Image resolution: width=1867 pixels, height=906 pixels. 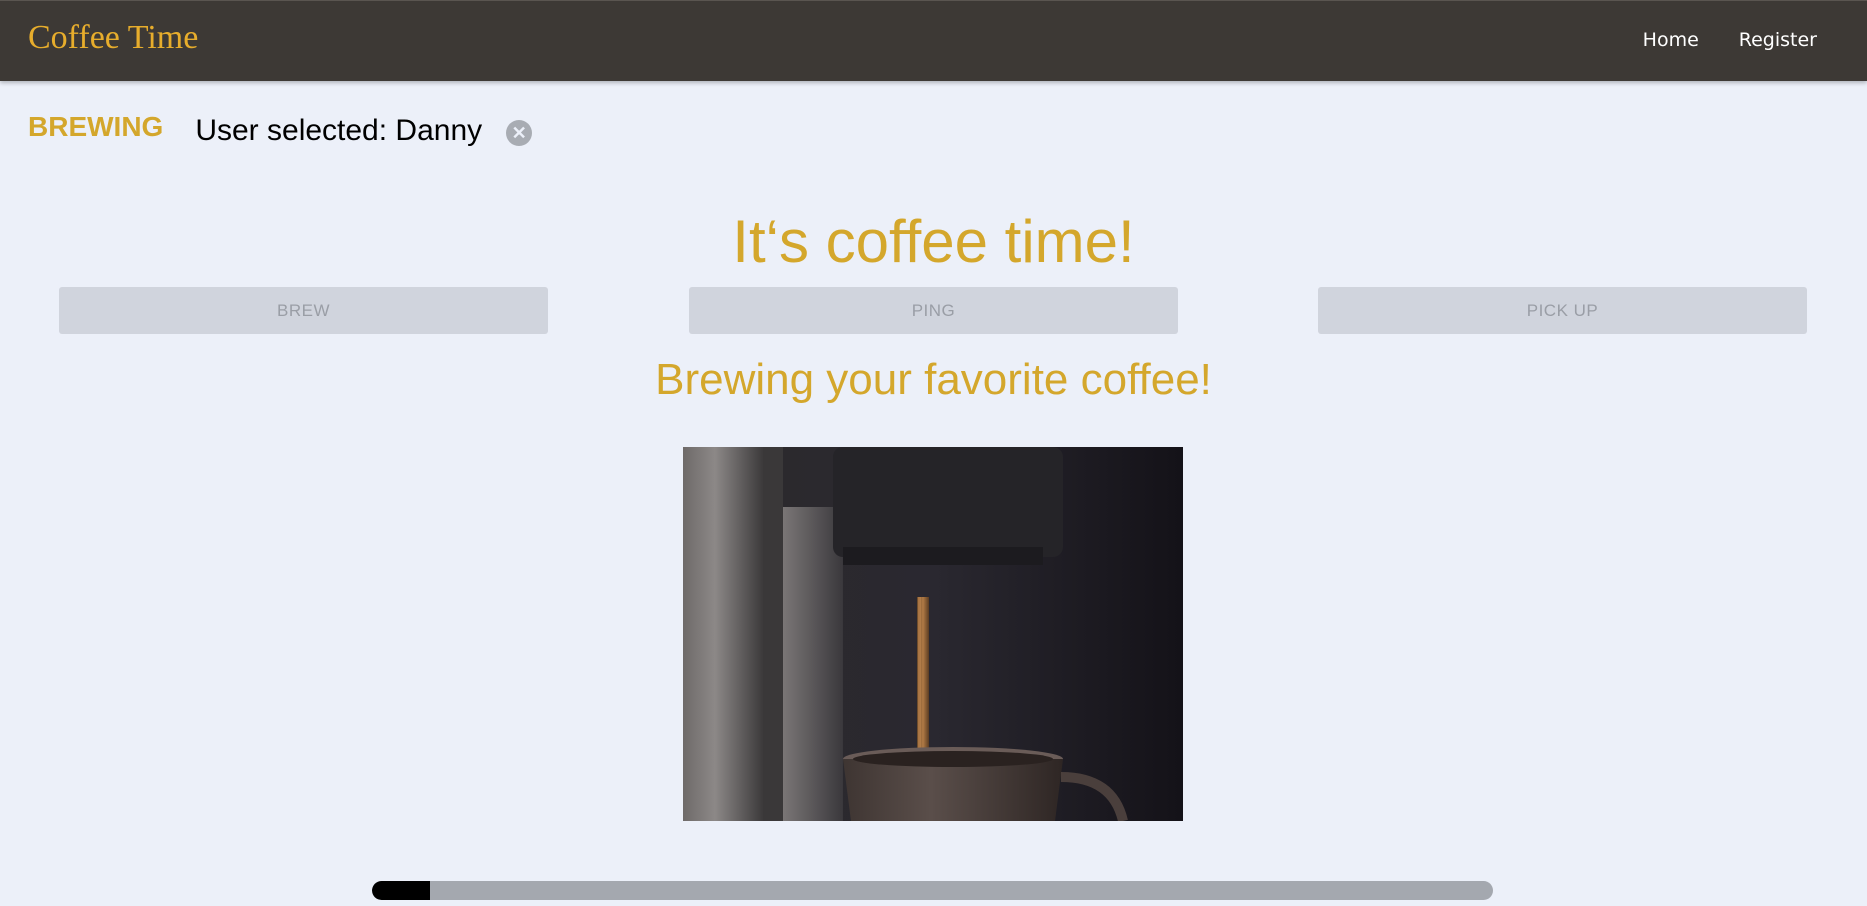 I want to click on coffee-machine-illustration, so click(x=933, y=634).